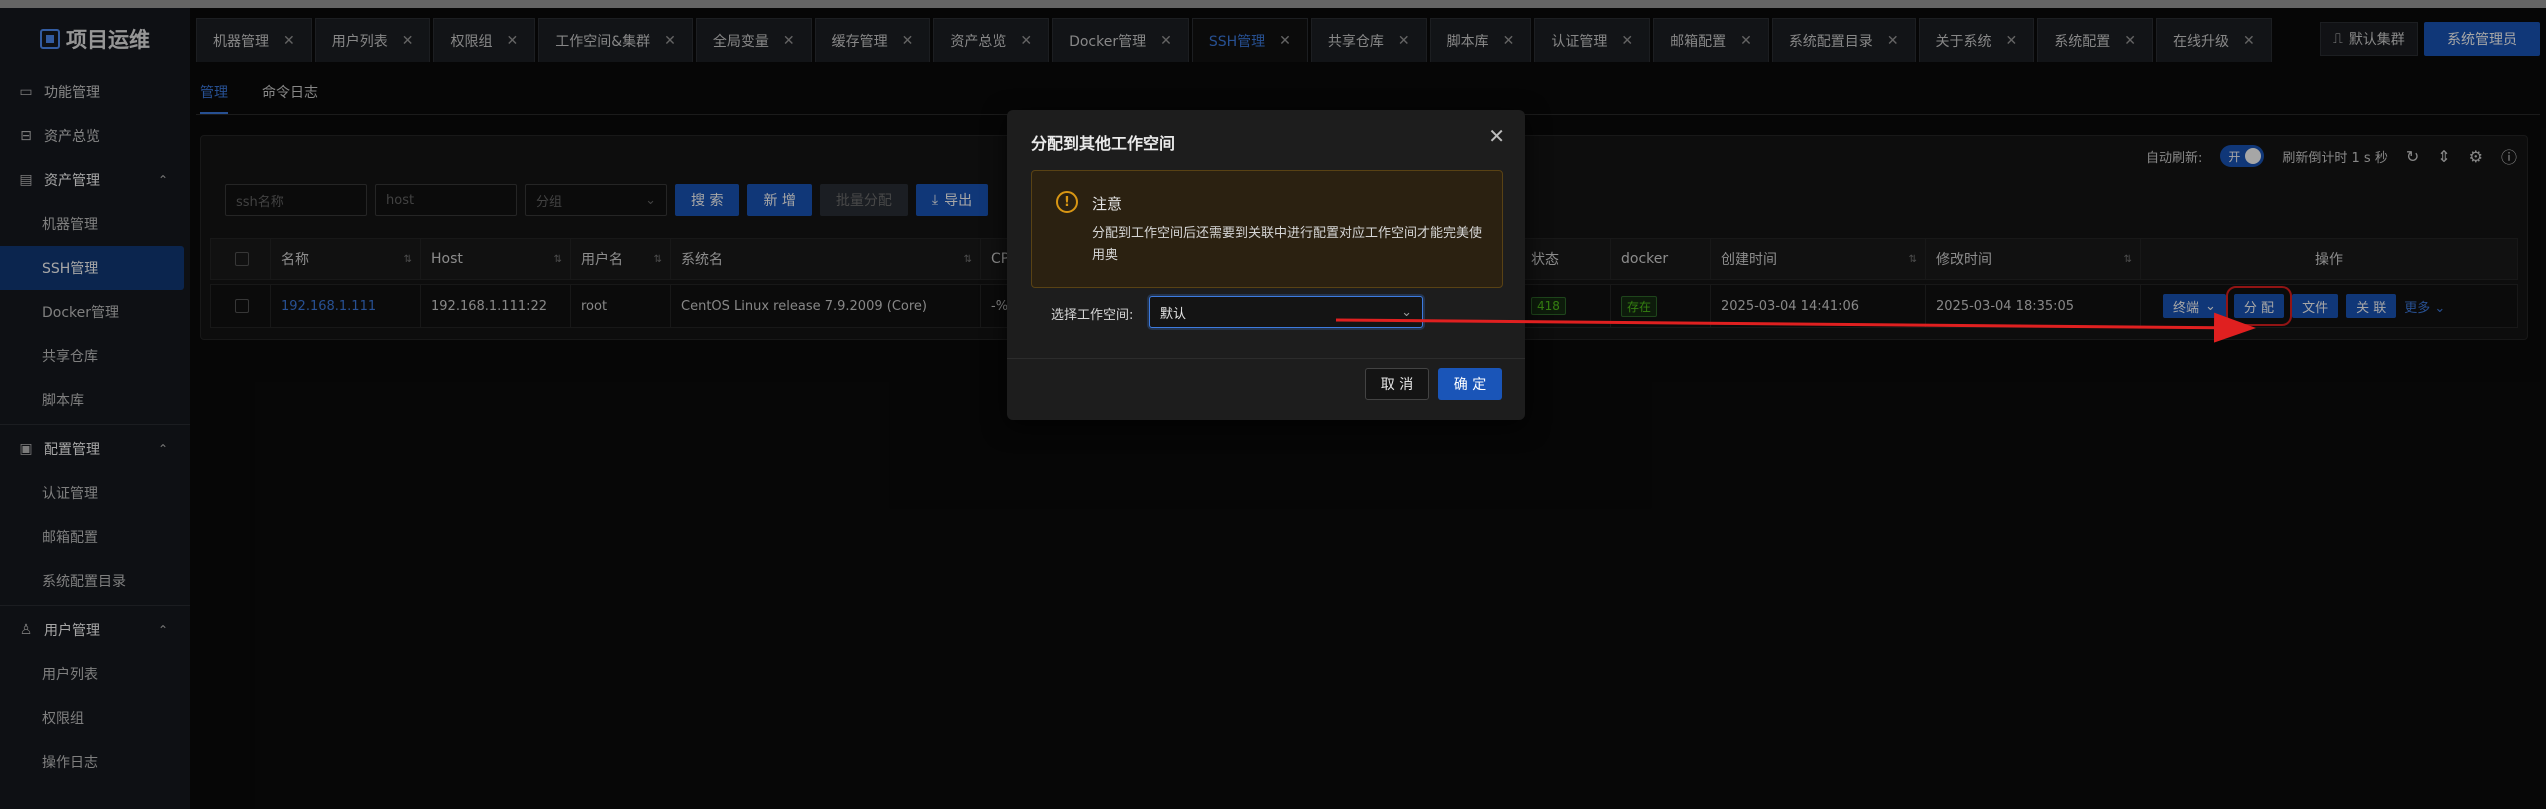 The width and height of the screenshot is (2546, 809). I want to click on close-icon: ✕, so click(1496, 136).